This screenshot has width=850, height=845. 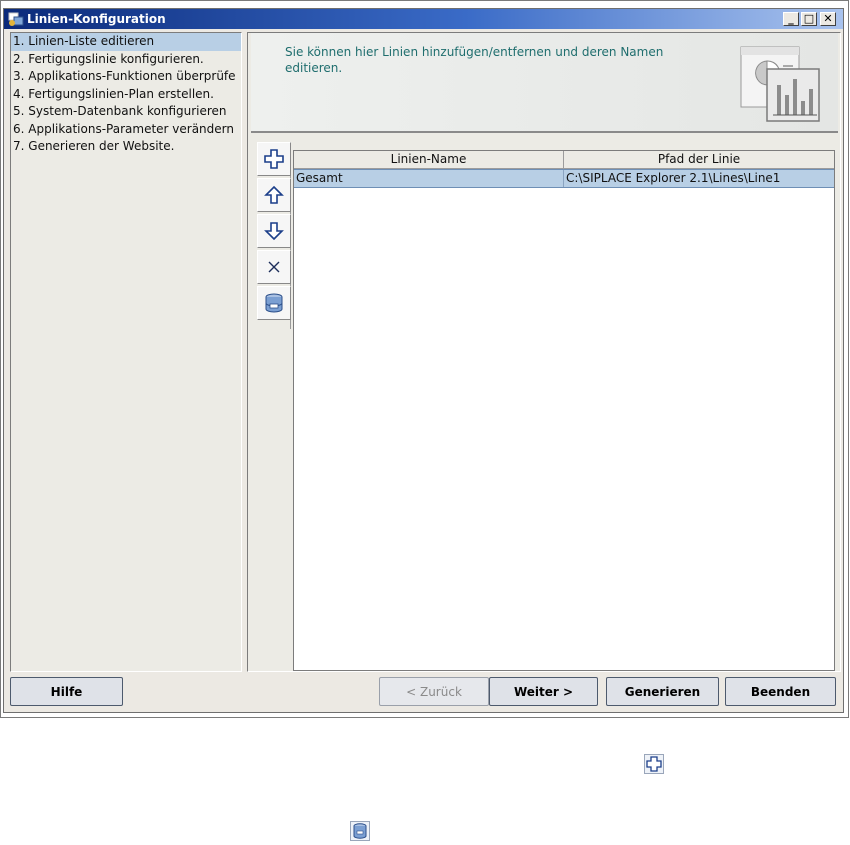 I want to click on step-item: 4. Fertigungslinien-Plan erstellen., so click(x=126, y=95).